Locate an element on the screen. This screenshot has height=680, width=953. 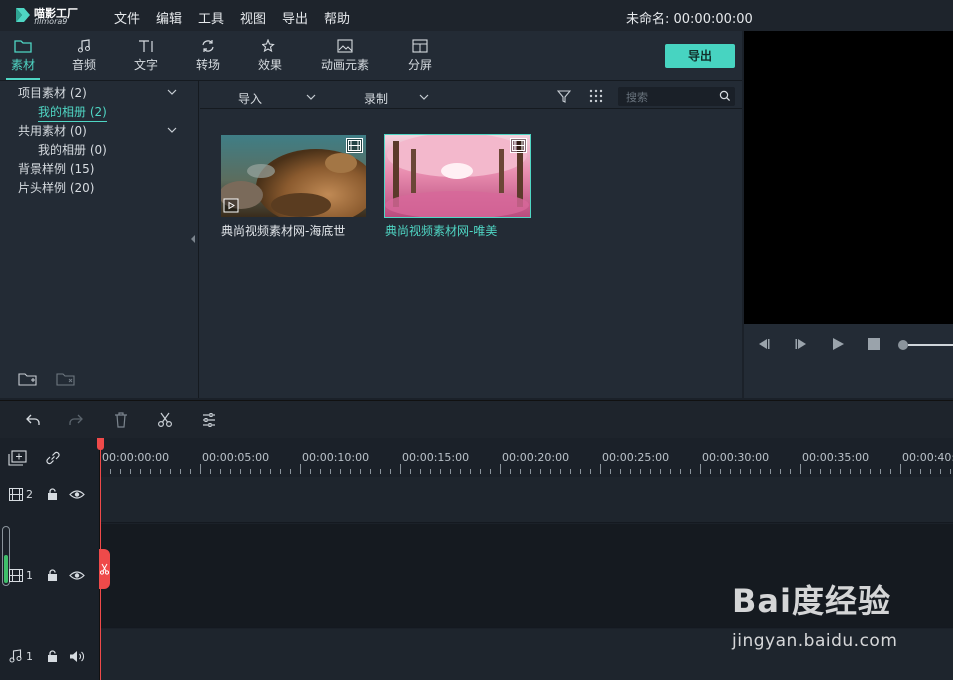
tree-shared-media: 共用素材 (0) is located at coordinates (52, 130).